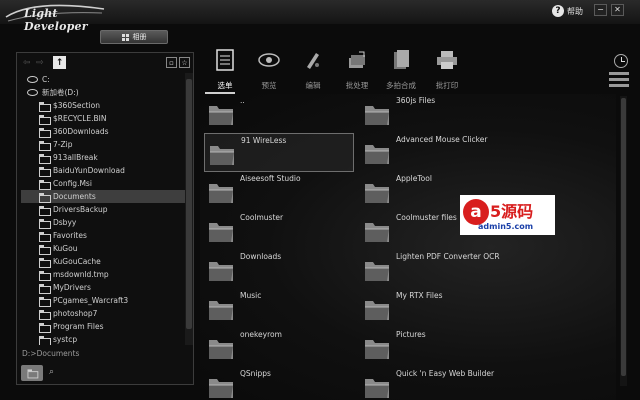  What do you see at coordinates (435, 152) in the screenshot?
I see `file-item: Advanced Mouse Clicker` at bounding box center [435, 152].